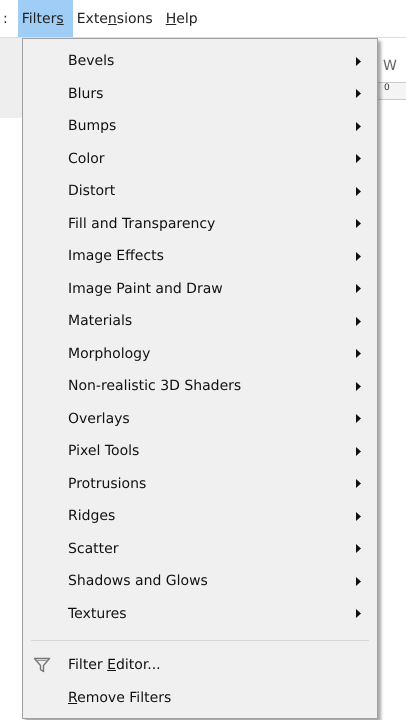 The height and width of the screenshot is (720, 406). What do you see at coordinates (117, 18) in the screenshot?
I see `menu-bar-item: Extensions` at bounding box center [117, 18].